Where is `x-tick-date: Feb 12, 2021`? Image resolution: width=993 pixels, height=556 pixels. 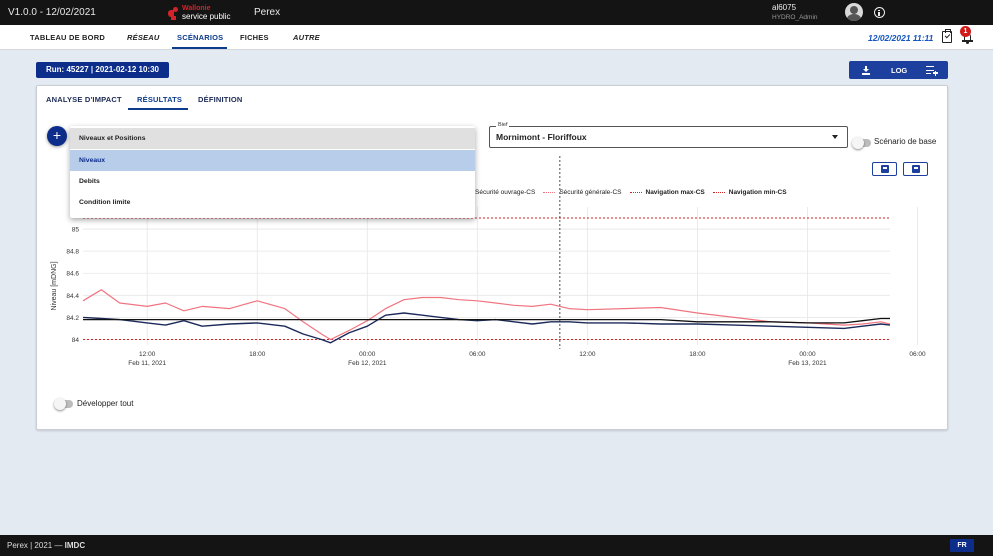 x-tick-date: Feb 12, 2021 is located at coordinates (367, 363).